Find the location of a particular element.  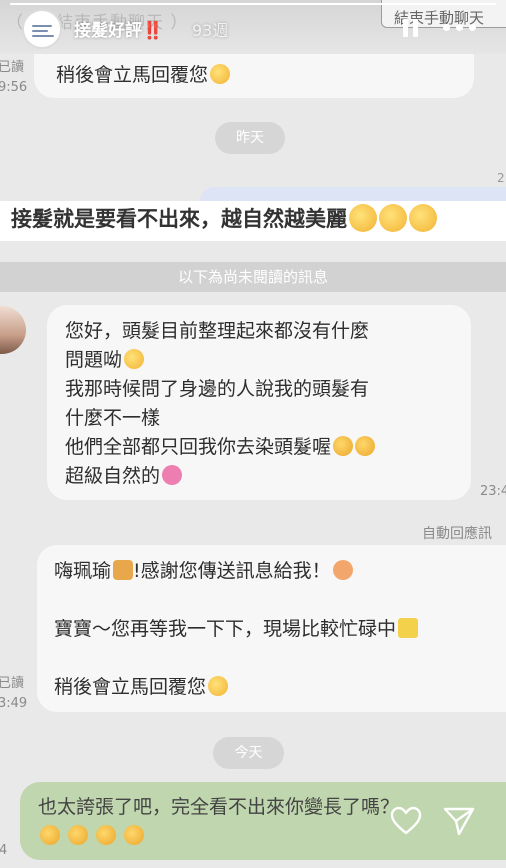

story-header: （ ... 結束手動聊天 ） 結束手動聊天 接髮好評‼️ 93週 is located at coordinates (253, 27).